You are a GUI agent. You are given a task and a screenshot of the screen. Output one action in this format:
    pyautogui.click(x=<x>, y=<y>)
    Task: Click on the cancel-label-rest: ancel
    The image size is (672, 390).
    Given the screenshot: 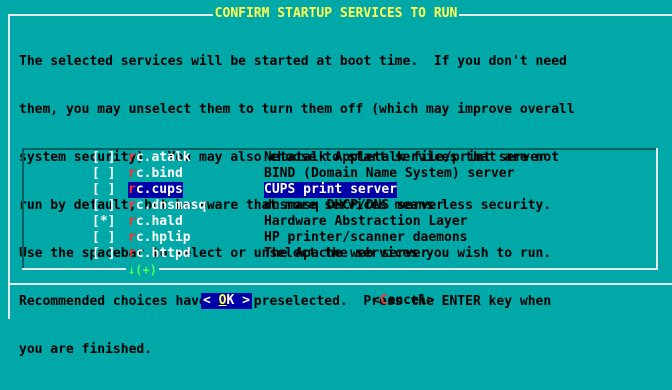 What is the action you would take?
    pyautogui.click(x=407, y=300)
    